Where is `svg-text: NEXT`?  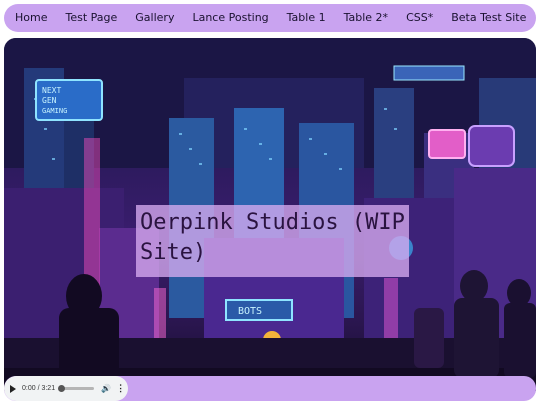
svg-text: NEXT is located at coordinates (51, 90).